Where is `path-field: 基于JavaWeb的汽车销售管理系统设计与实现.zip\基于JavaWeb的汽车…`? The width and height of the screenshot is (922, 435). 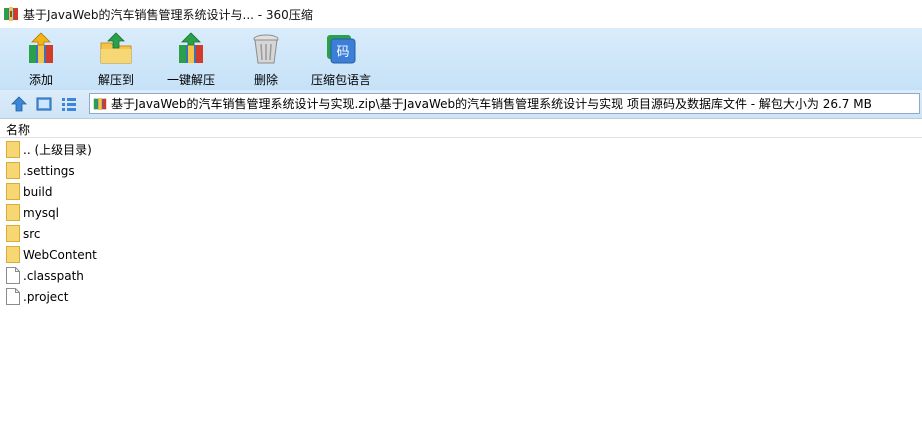 path-field: 基于JavaWeb的汽车销售管理系统设计与实现.zip\基于JavaWeb的汽车… is located at coordinates (504, 103).